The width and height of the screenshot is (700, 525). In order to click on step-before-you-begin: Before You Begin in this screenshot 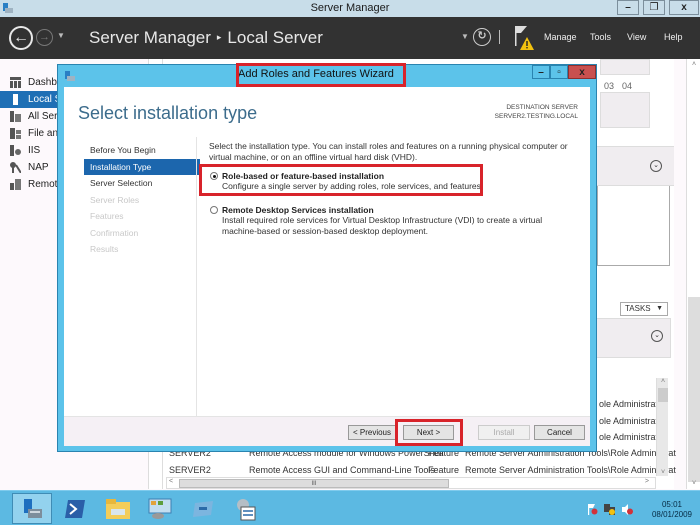, I will do `click(142, 150)`.